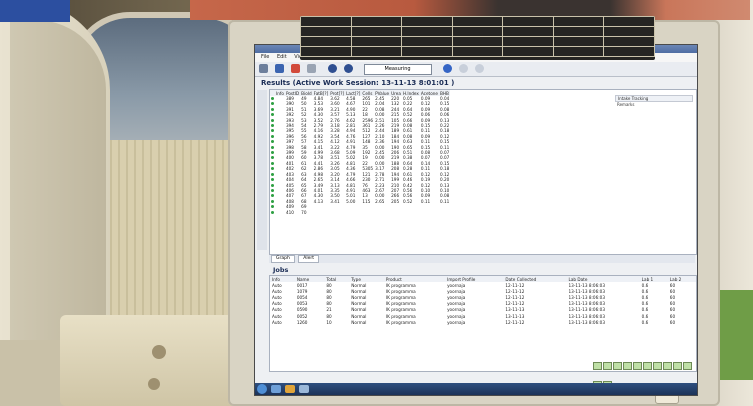  What do you see at coordinates (296, 68) in the screenshot?
I see `stop-icon` at bounding box center [296, 68].